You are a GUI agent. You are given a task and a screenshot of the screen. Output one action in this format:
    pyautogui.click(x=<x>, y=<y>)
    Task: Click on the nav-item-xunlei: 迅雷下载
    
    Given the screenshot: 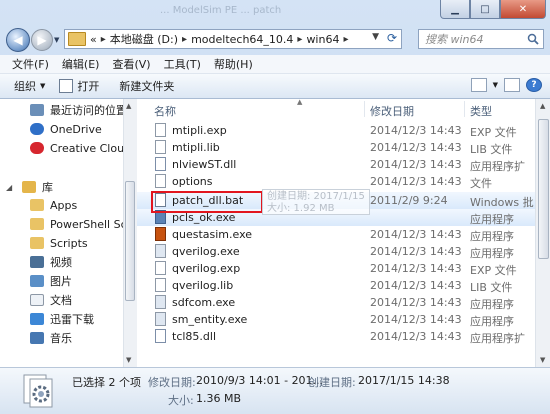 What is the action you would take?
    pyautogui.click(x=62, y=319)
    